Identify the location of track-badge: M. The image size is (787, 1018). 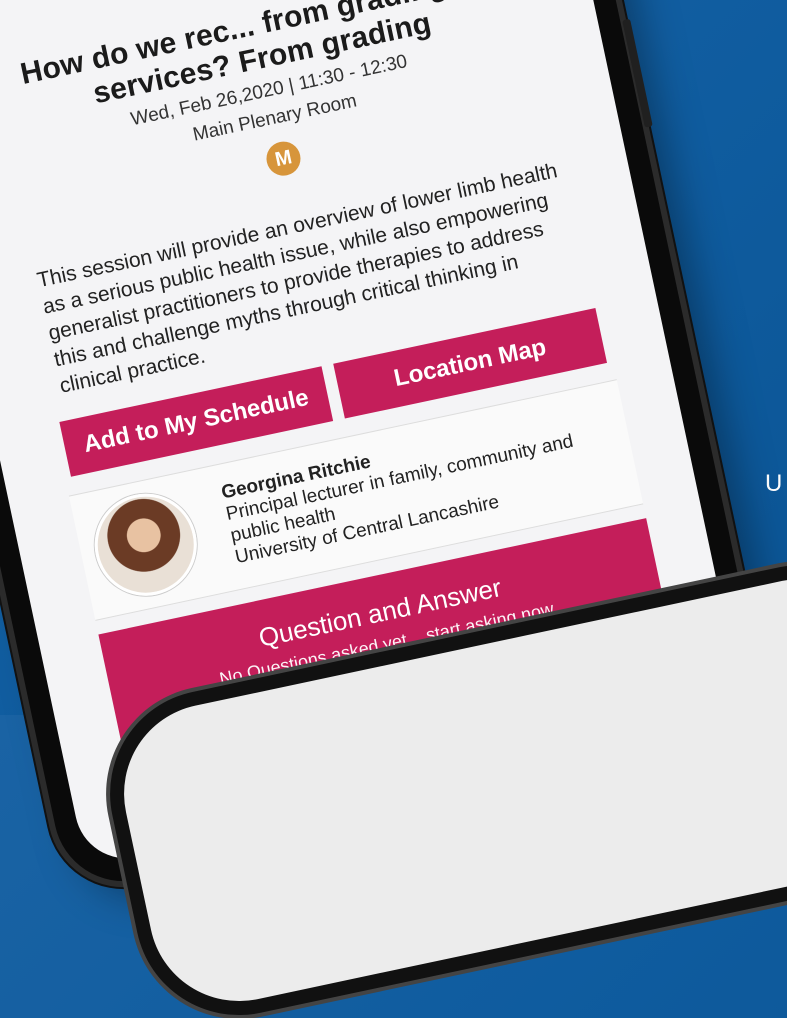
(283, 158).